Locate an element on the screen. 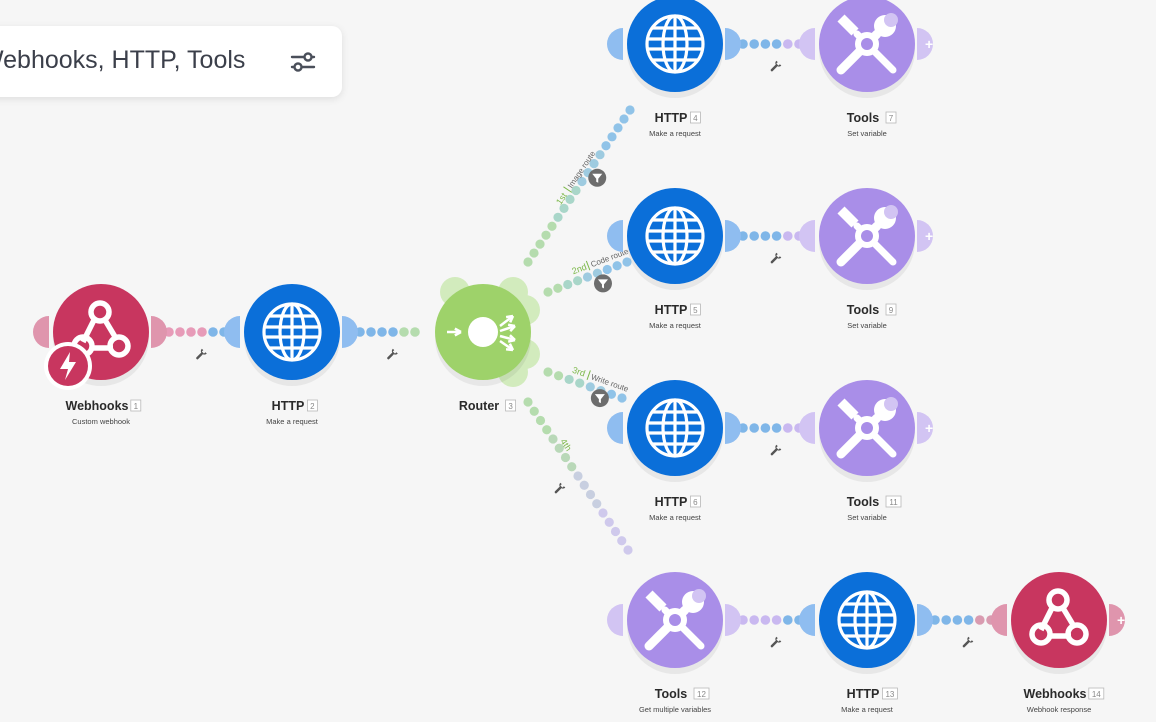 The height and width of the screenshot is (722, 1156). sliders-icon is located at coordinates (303, 62).